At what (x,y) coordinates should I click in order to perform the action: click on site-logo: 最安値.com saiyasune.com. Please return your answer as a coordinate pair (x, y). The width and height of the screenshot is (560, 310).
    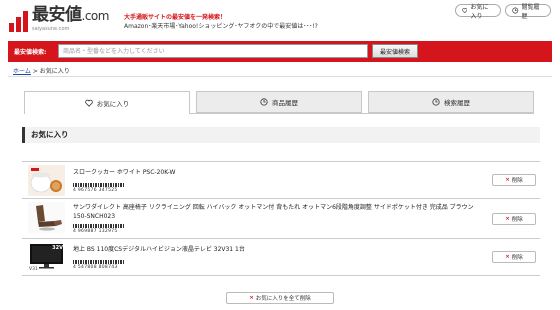
    Looking at the image, I should click on (59, 19).